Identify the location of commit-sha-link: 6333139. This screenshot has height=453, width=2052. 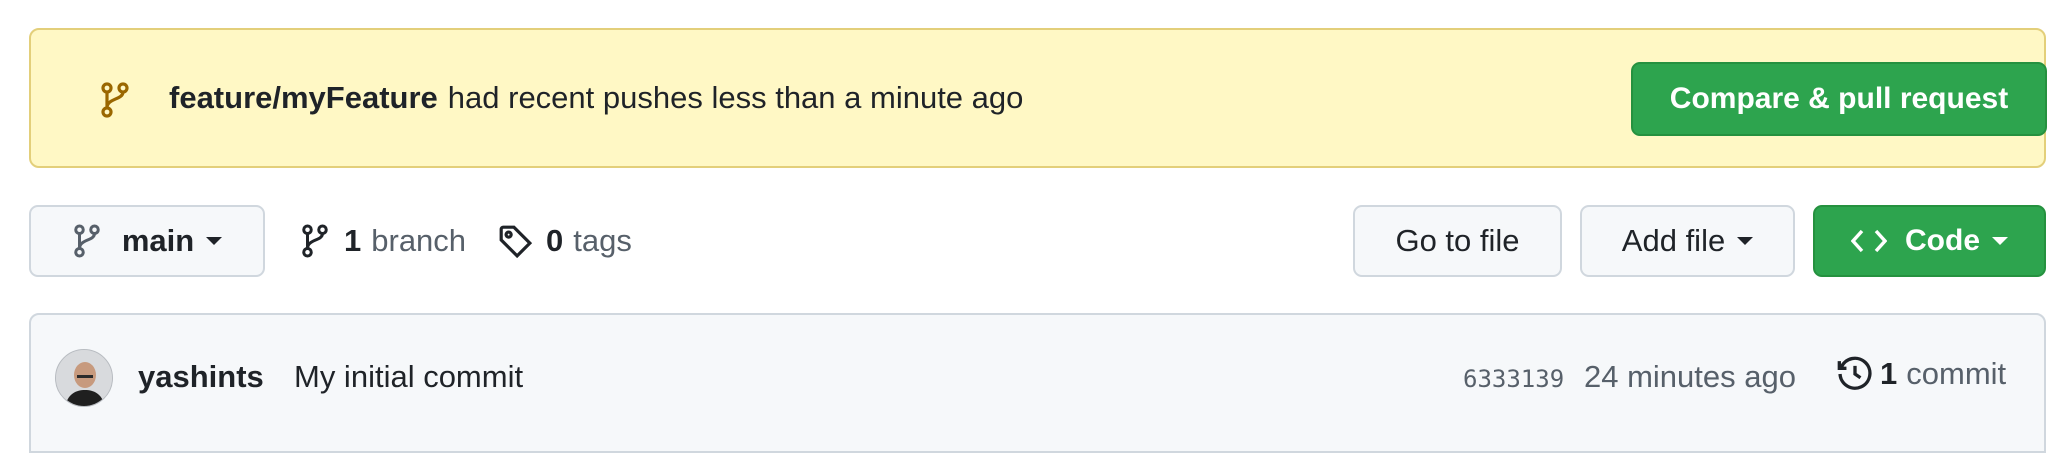
(1513, 379).